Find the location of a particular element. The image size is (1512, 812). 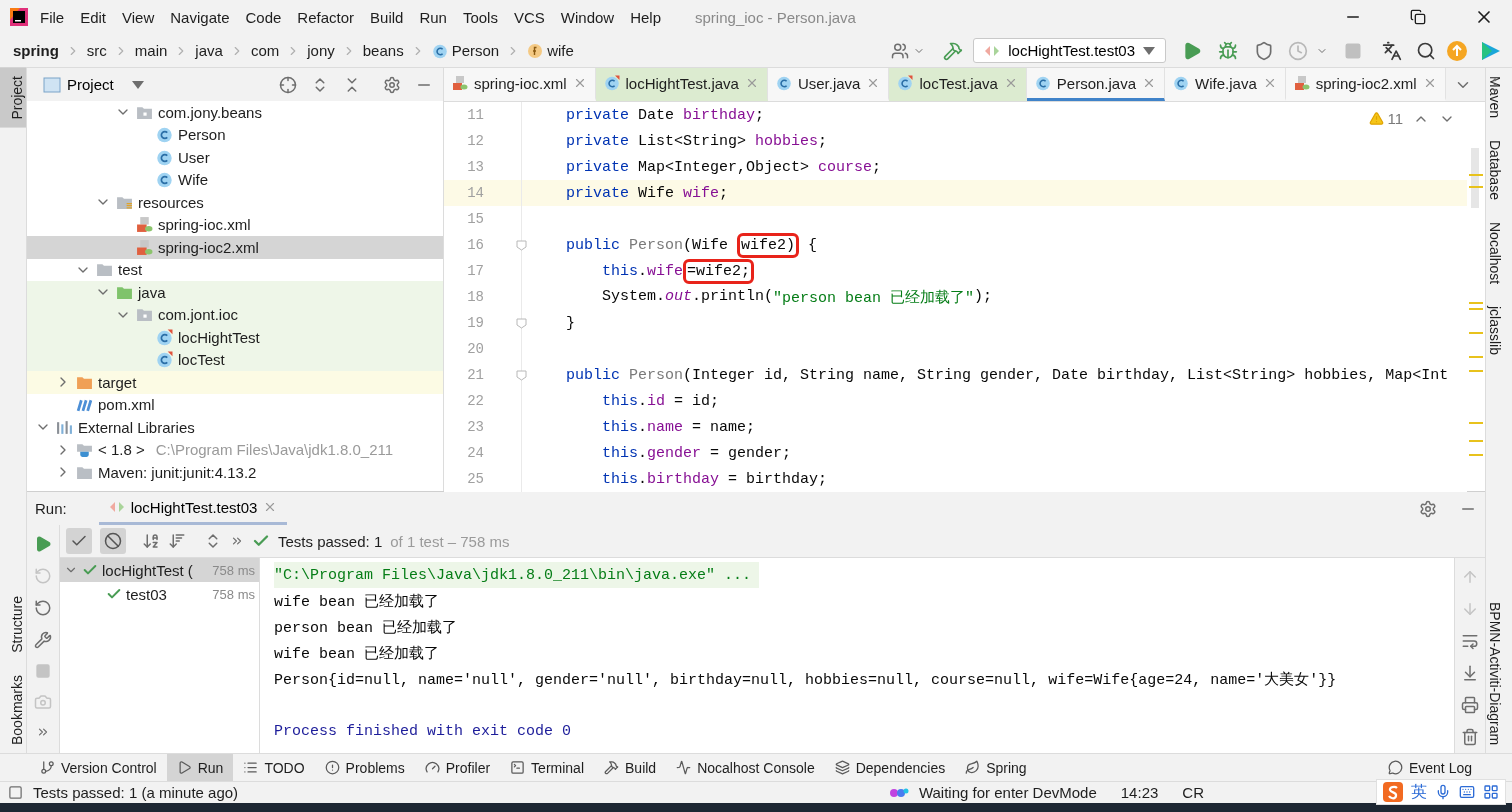

tool-window-button: Profiler is located at coordinates (457, 767).